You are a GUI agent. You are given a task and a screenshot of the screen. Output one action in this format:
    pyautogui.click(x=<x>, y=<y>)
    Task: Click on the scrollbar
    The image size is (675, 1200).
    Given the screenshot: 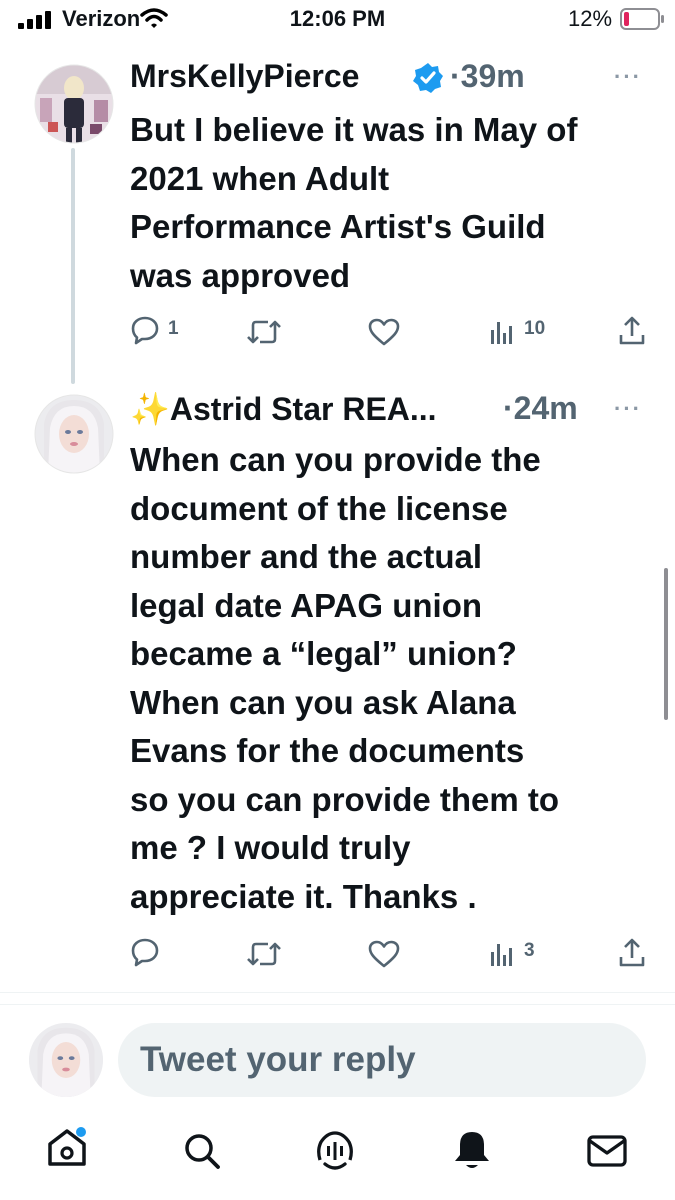 What is the action you would take?
    pyautogui.click(x=666, y=644)
    